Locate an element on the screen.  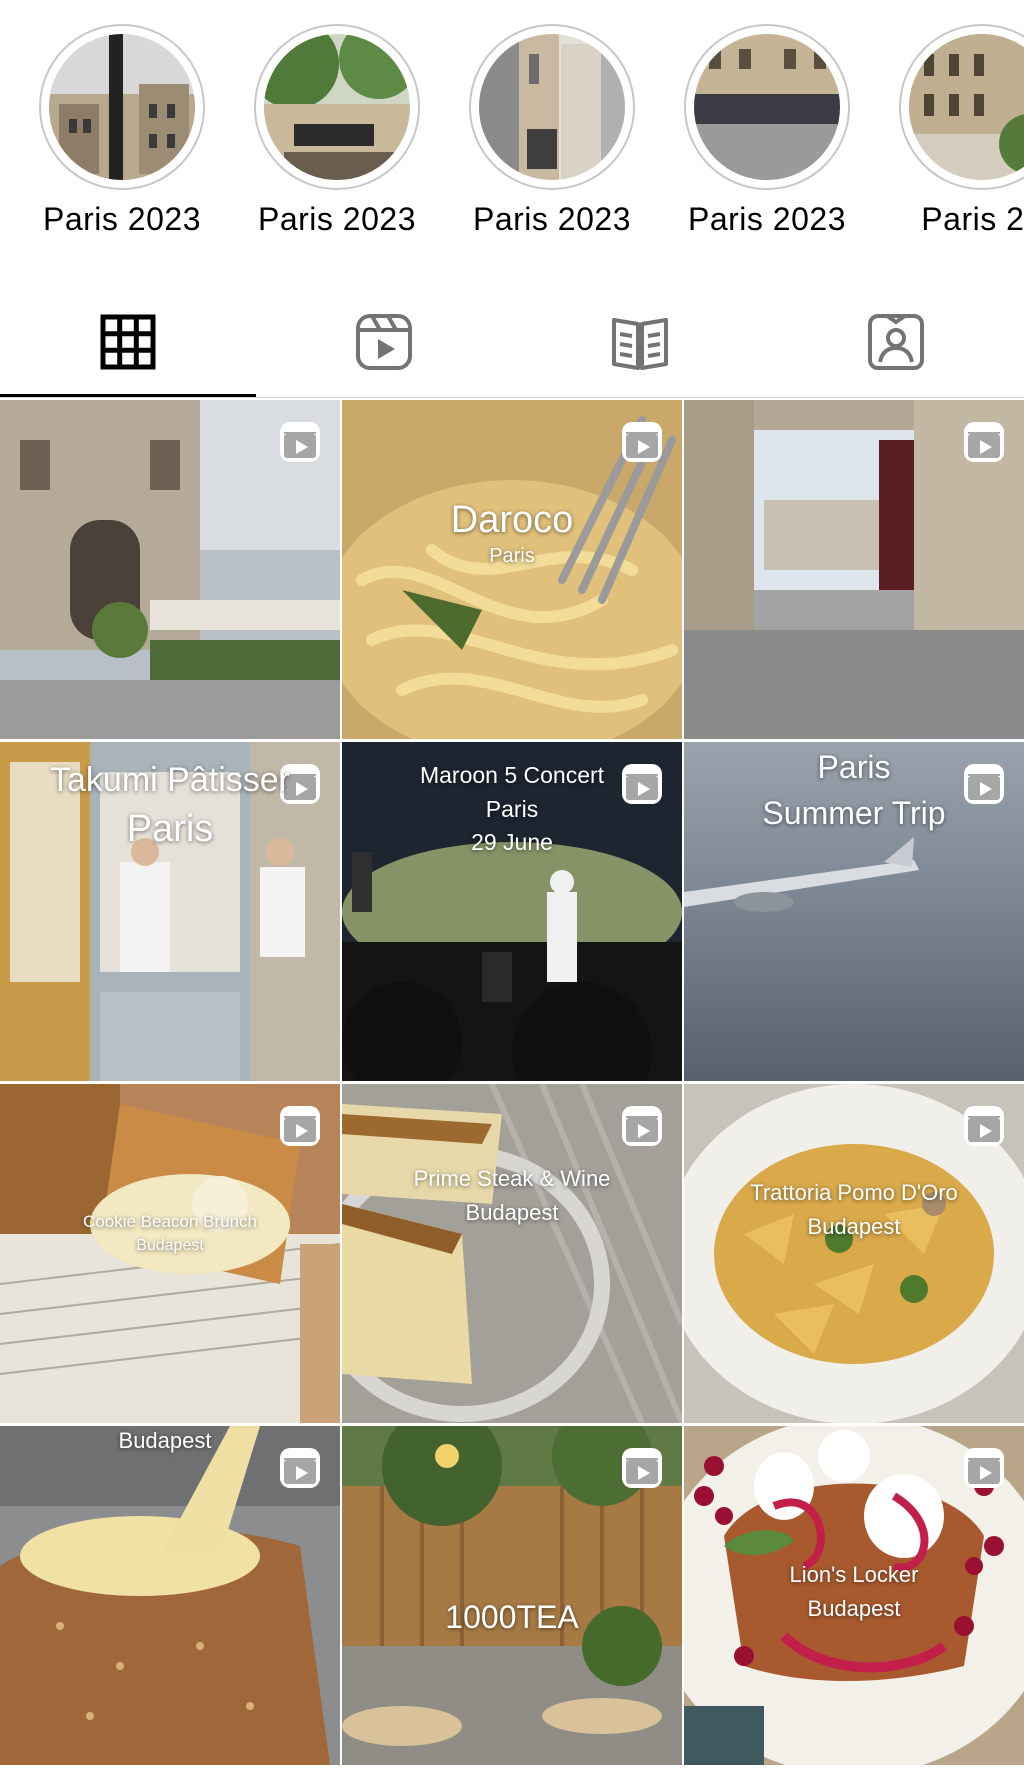
post-tile: 1000TEA is located at coordinates (512, 1595).